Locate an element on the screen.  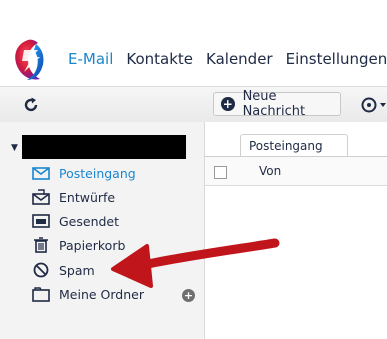
folder-inbox: Posteingang is located at coordinates (84, 173).